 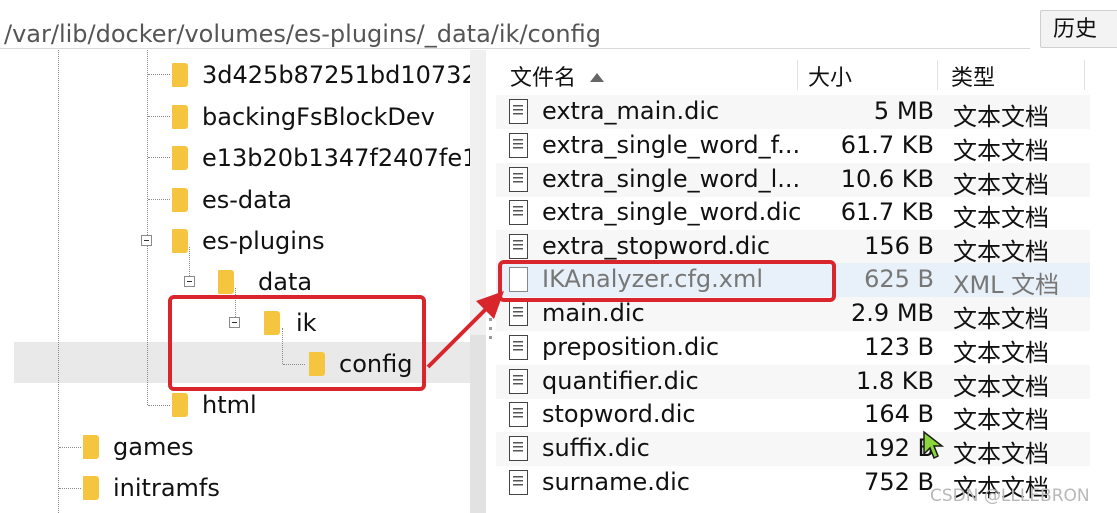 I want to click on file-row-selected: IKAnalyzer.cfg.xml 625 B XML 文档, so click(x=793, y=281).